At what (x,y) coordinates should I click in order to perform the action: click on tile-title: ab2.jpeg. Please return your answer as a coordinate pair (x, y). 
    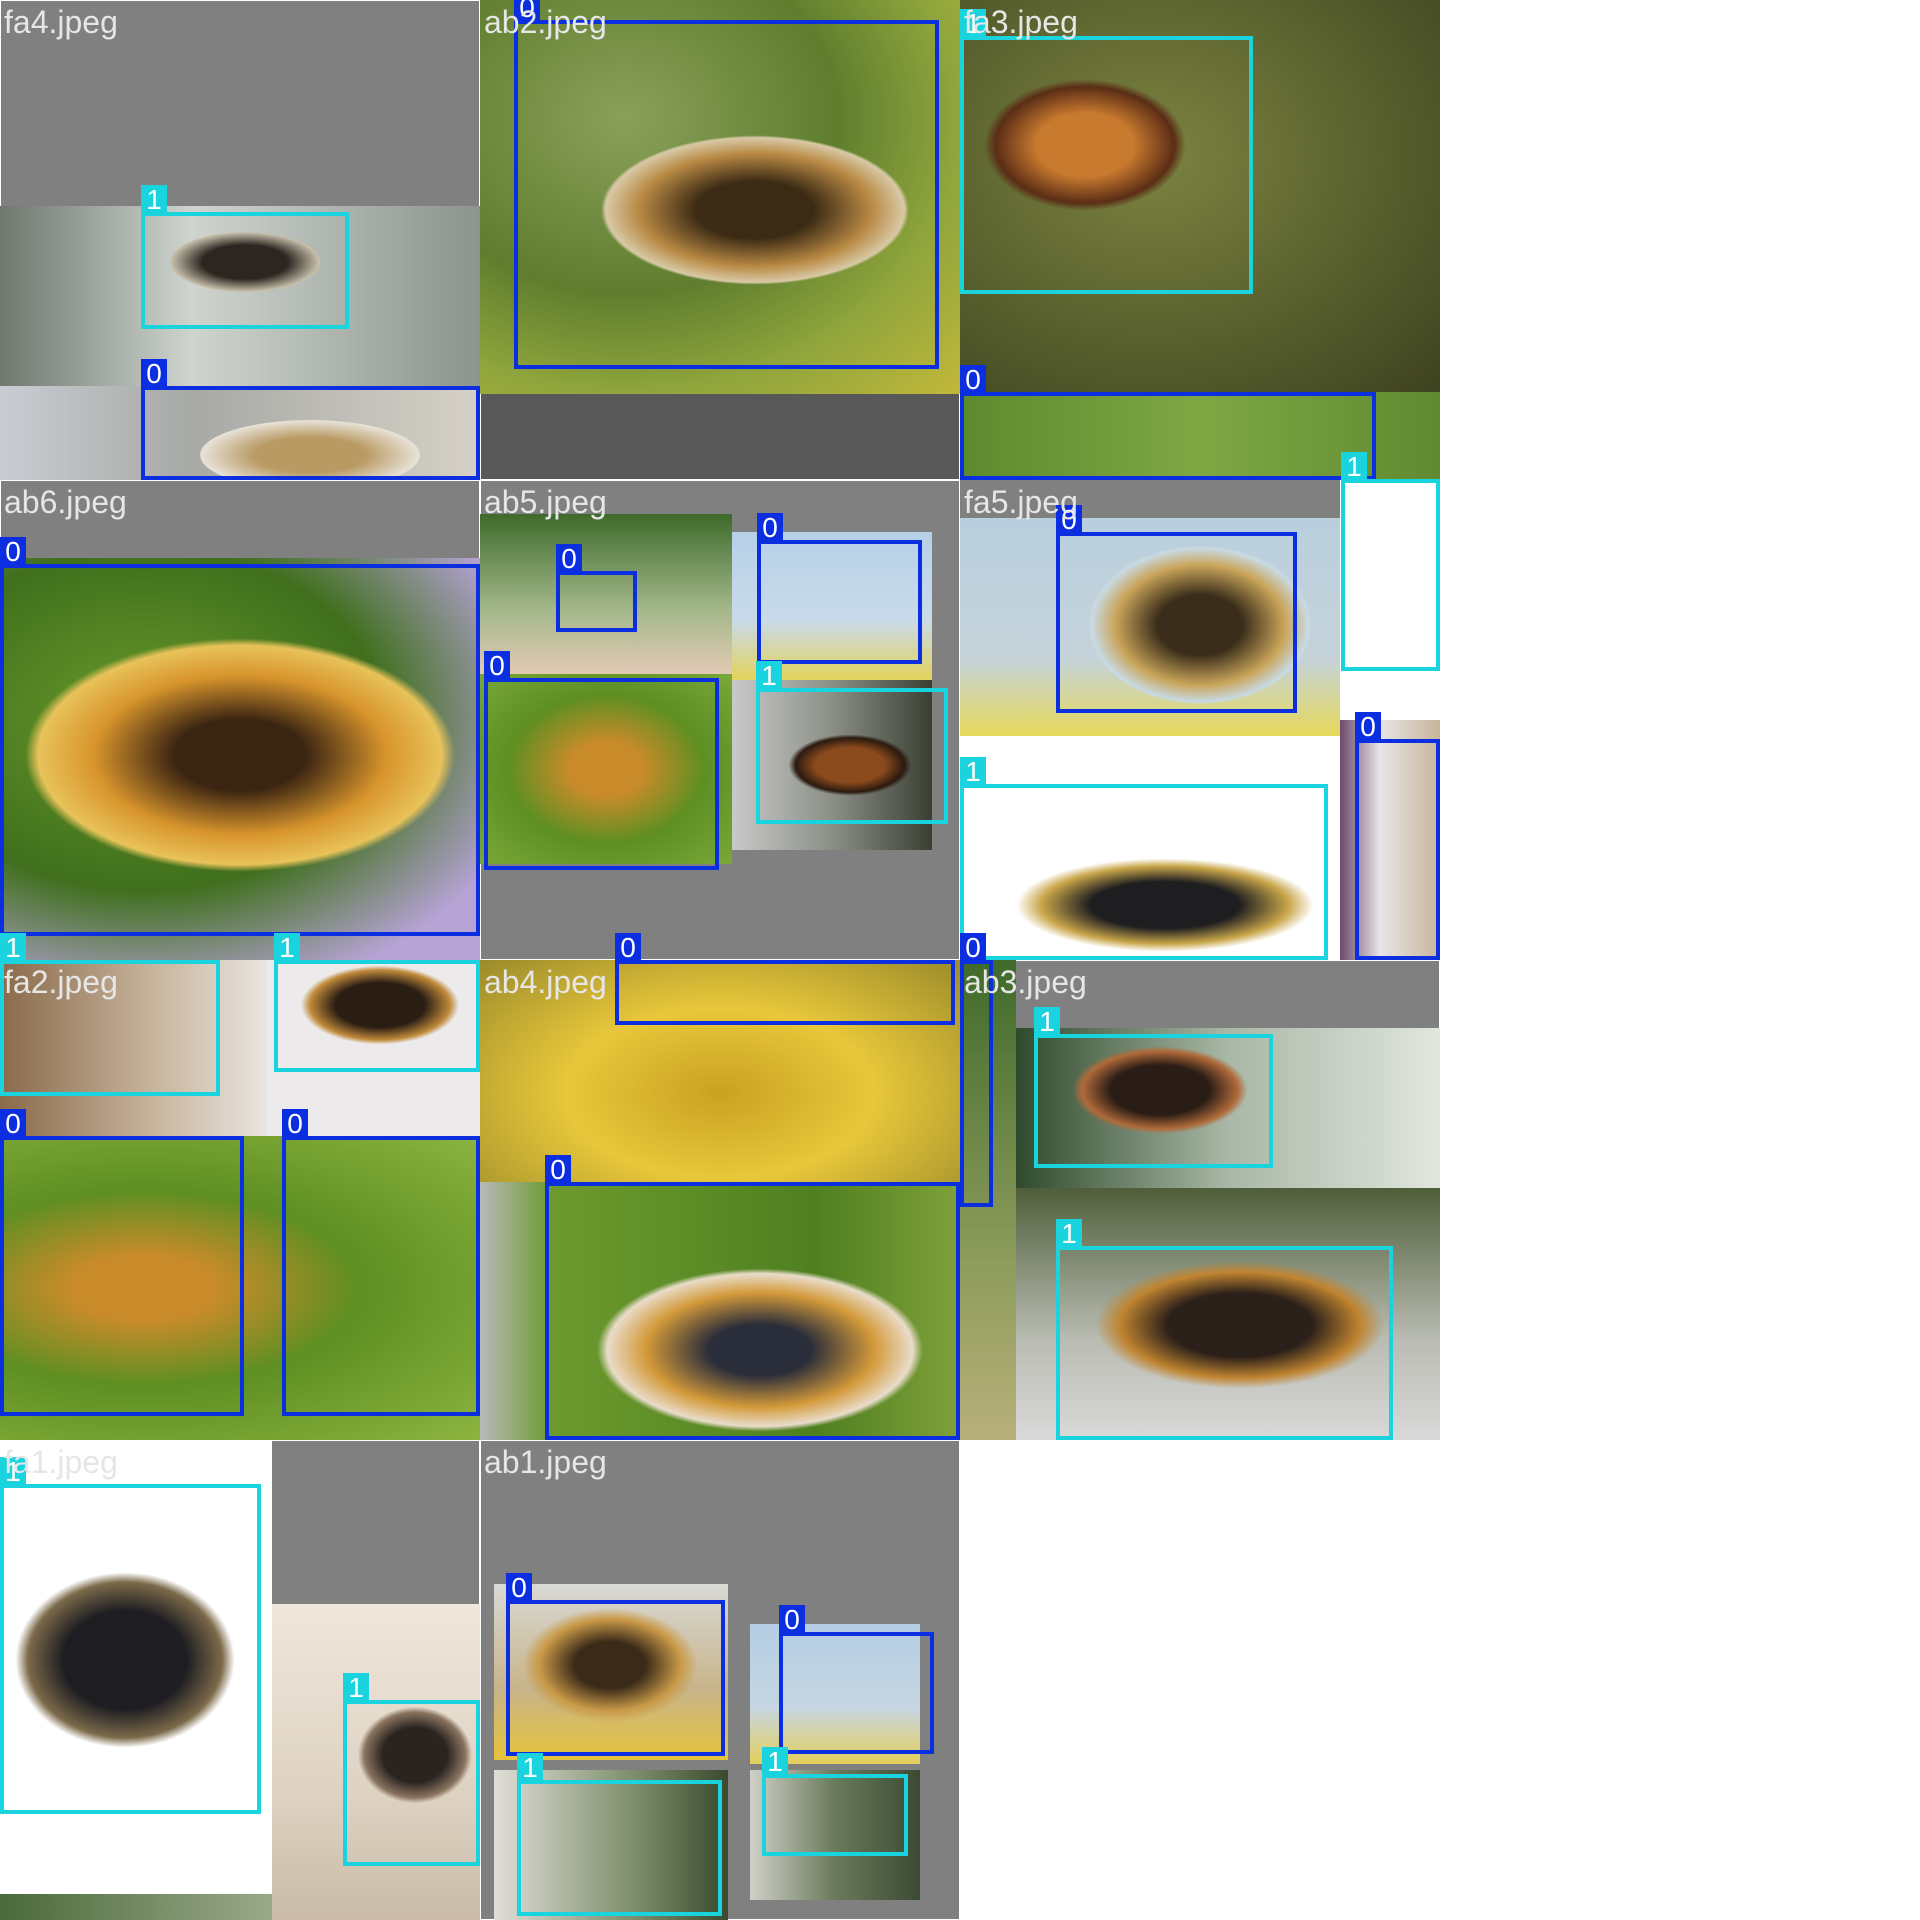
    Looking at the image, I should click on (545, 22).